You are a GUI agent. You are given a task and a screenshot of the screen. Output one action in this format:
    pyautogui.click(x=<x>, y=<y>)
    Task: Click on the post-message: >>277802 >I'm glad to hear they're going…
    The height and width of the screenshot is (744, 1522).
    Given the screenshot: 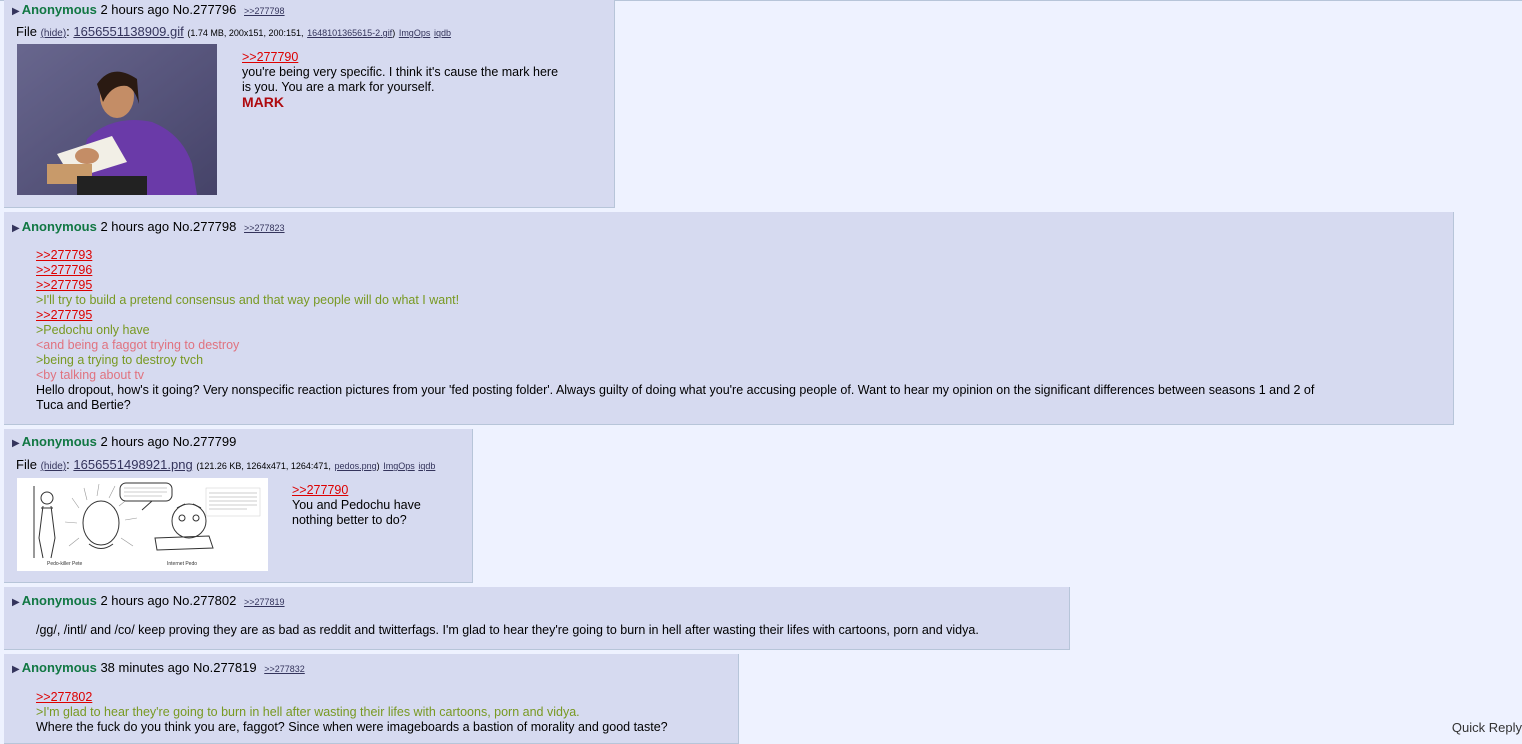 What is the action you would take?
    pyautogui.click(x=386, y=712)
    